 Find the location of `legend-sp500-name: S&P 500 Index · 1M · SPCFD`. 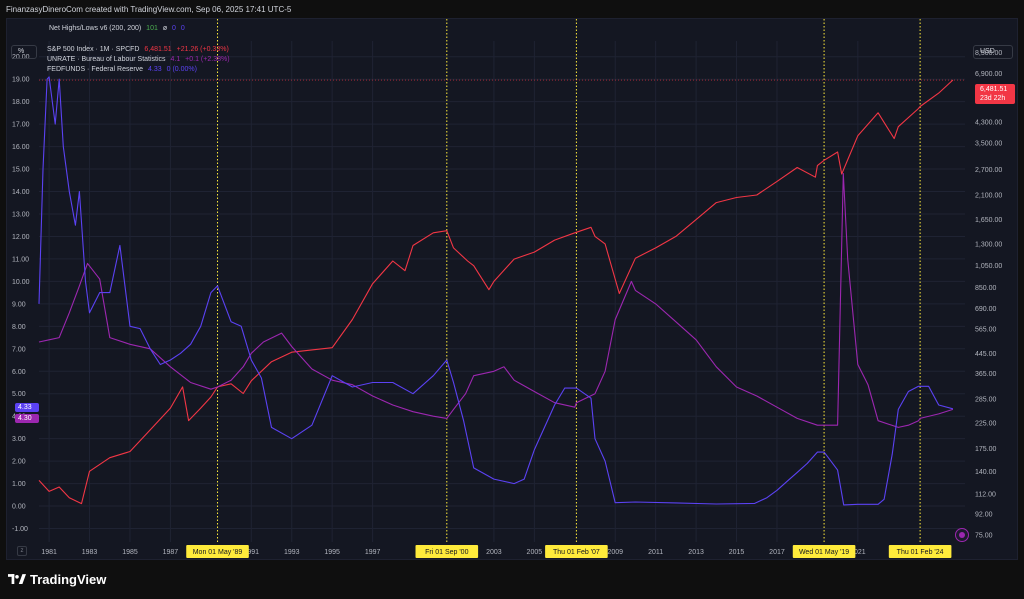

legend-sp500-name: S&P 500 Index · 1M · SPCFD is located at coordinates (93, 49).